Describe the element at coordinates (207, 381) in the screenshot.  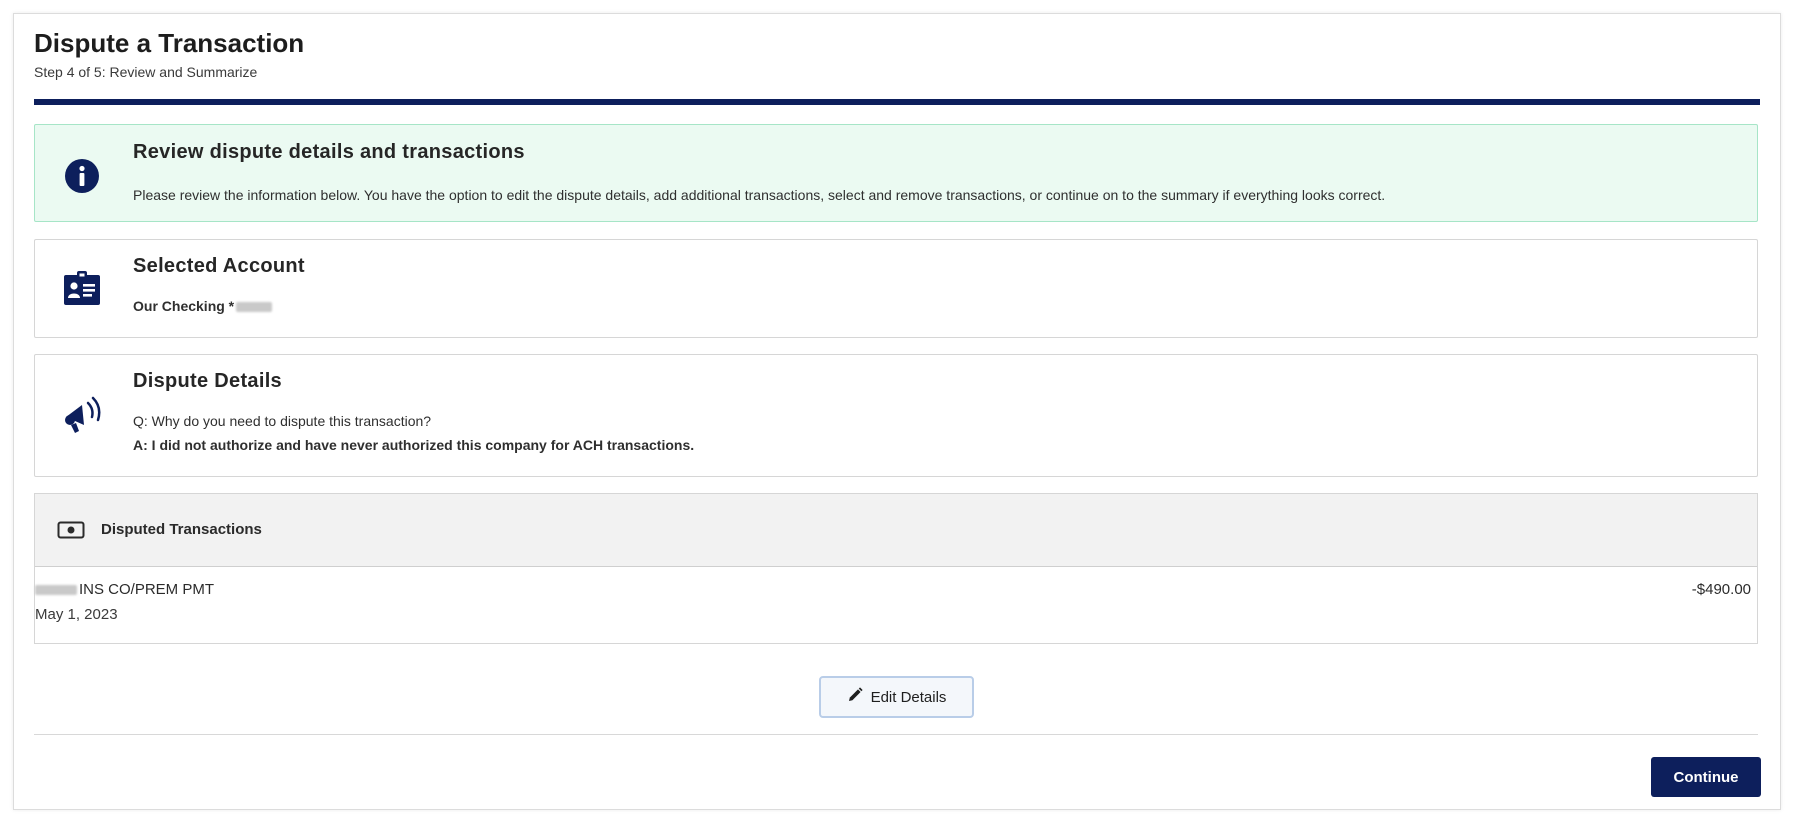
I see `dispute-details-heading: Dispute Details` at that location.